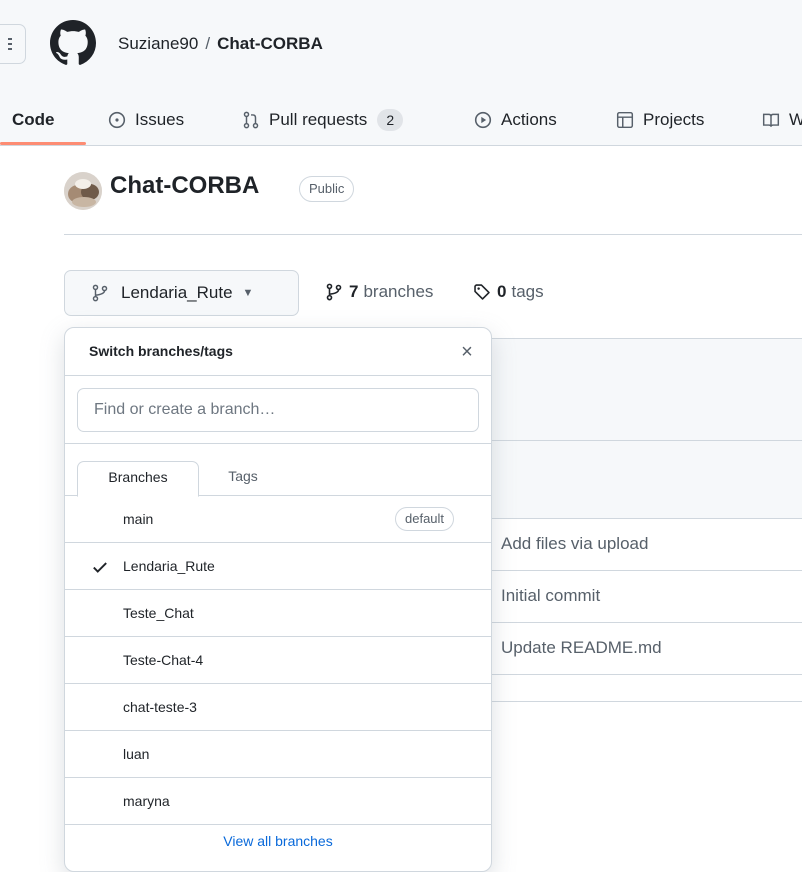  I want to click on tab-wiki: W, so click(782, 120).